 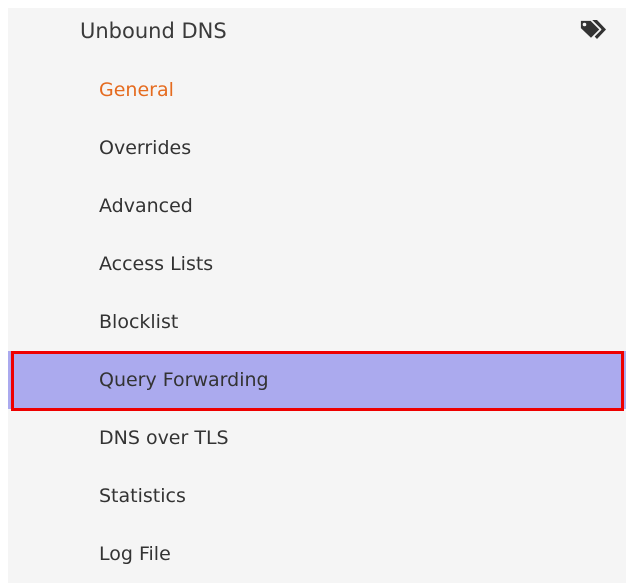 What do you see at coordinates (317, 496) in the screenshot?
I see `menu-item-statistics: Statistics` at bounding box center [317, 496].